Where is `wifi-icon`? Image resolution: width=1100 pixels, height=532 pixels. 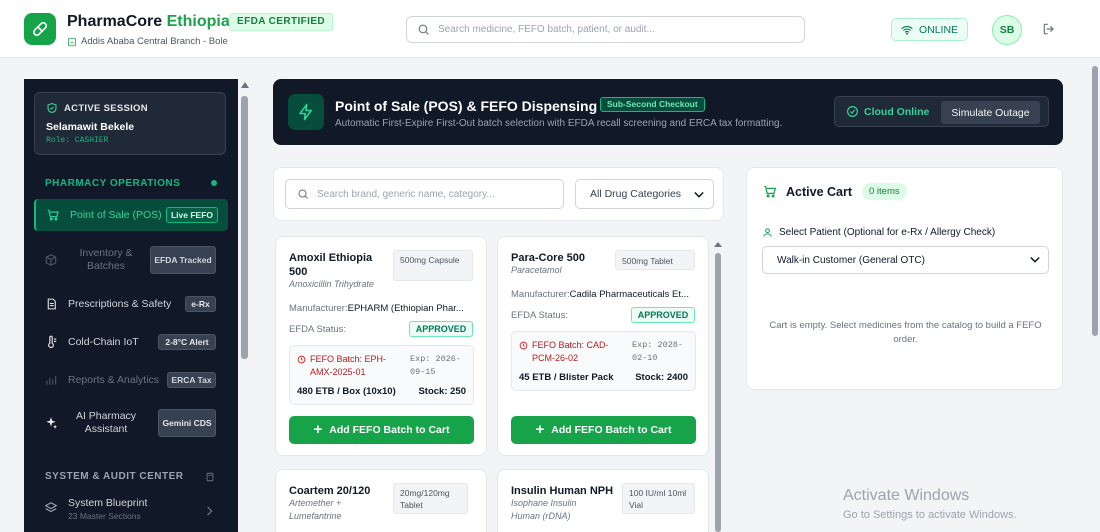
wifi-icon is located at coordinates (907, 30).